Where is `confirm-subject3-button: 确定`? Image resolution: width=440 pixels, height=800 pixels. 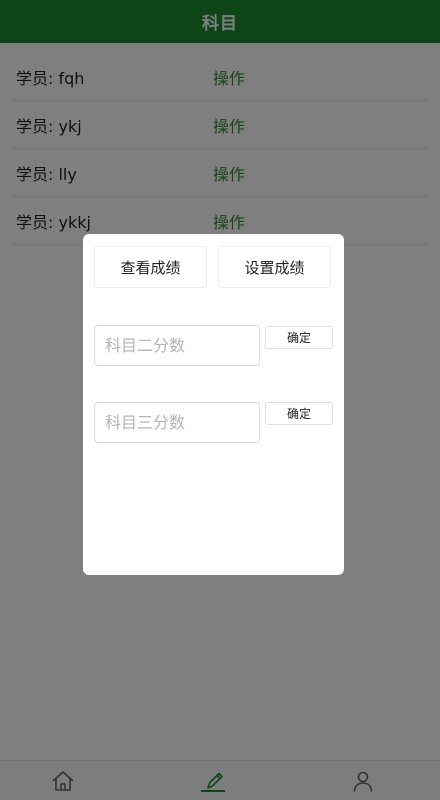
confirm-subject3-button: 确定 is located at coordinates (299, 413).